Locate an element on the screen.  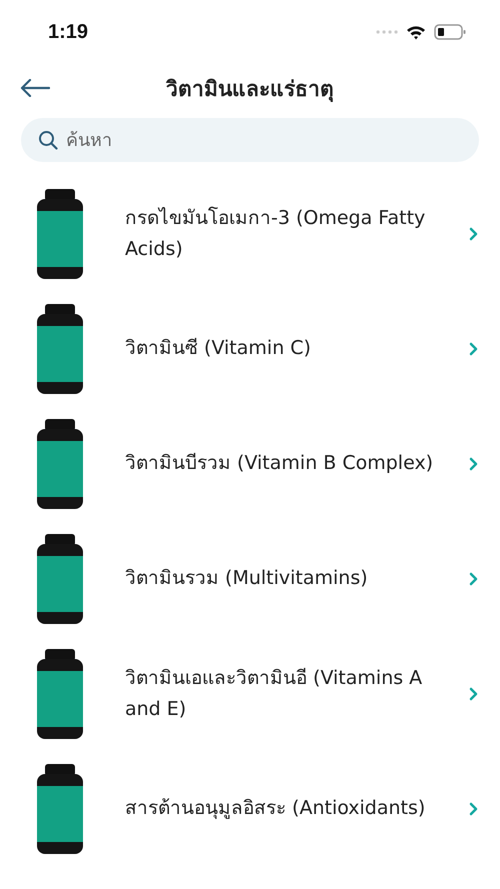
product-list-item: กรดไขมันโอเมกา-3 (Omega Fatty Acids) is located at coordinates (250, 233).